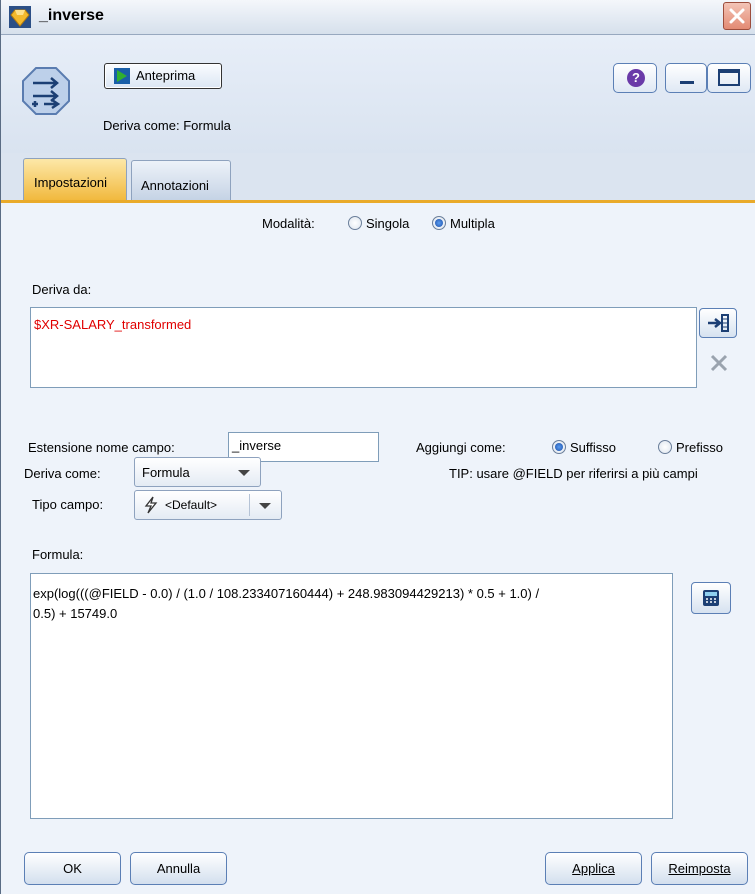  I want to click on field-picker-button, so click(718, 323).